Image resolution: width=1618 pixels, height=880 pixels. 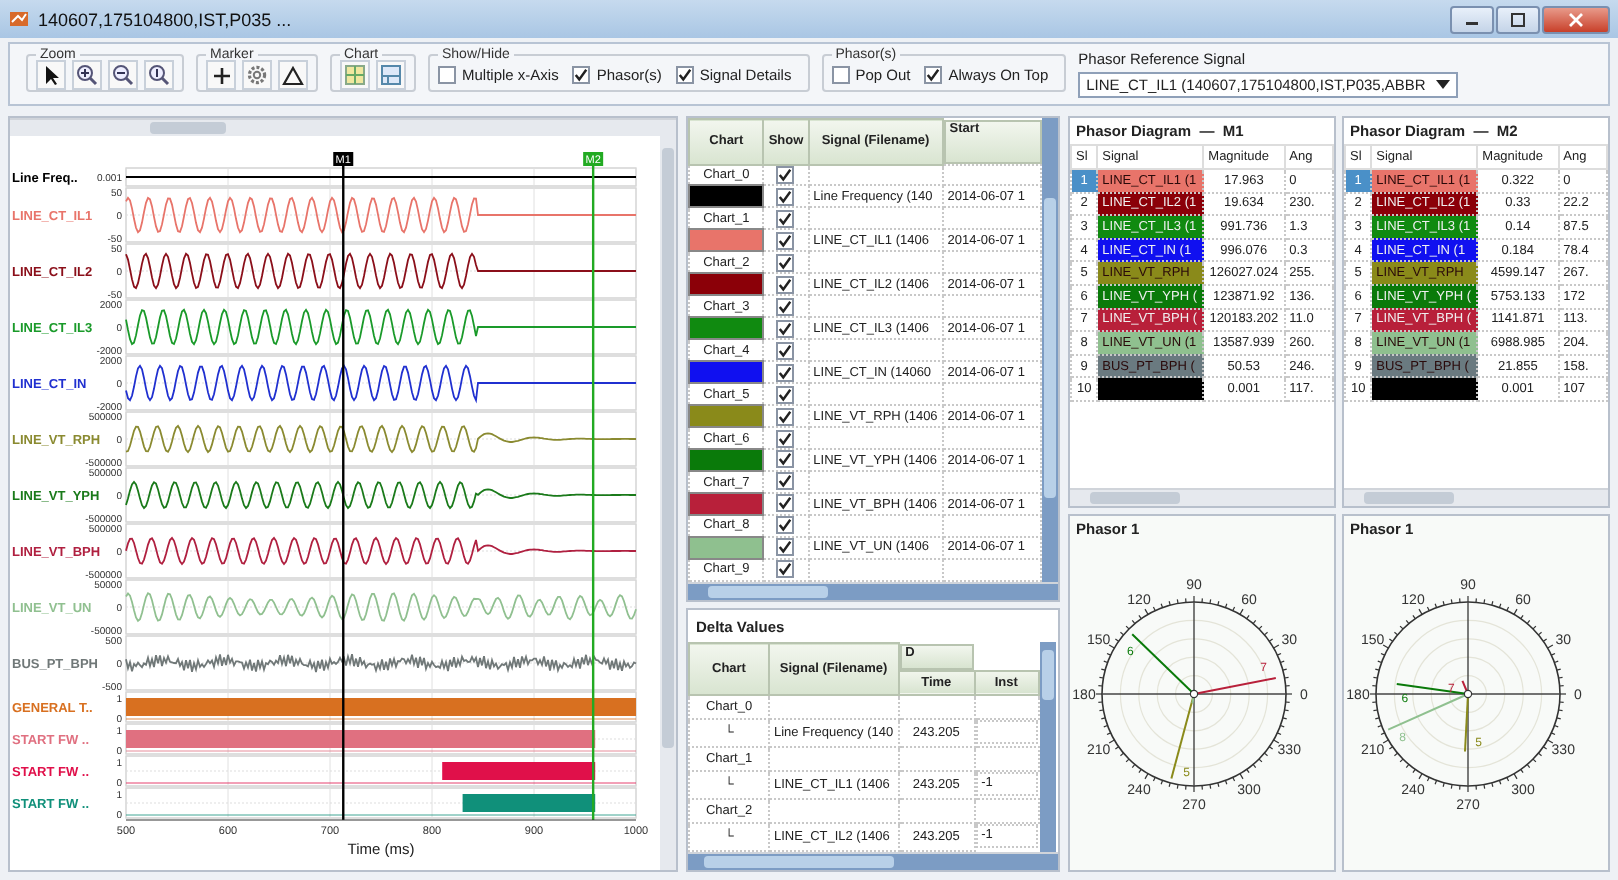 I want to click on minimize-button, so click(x=1472, y=19).